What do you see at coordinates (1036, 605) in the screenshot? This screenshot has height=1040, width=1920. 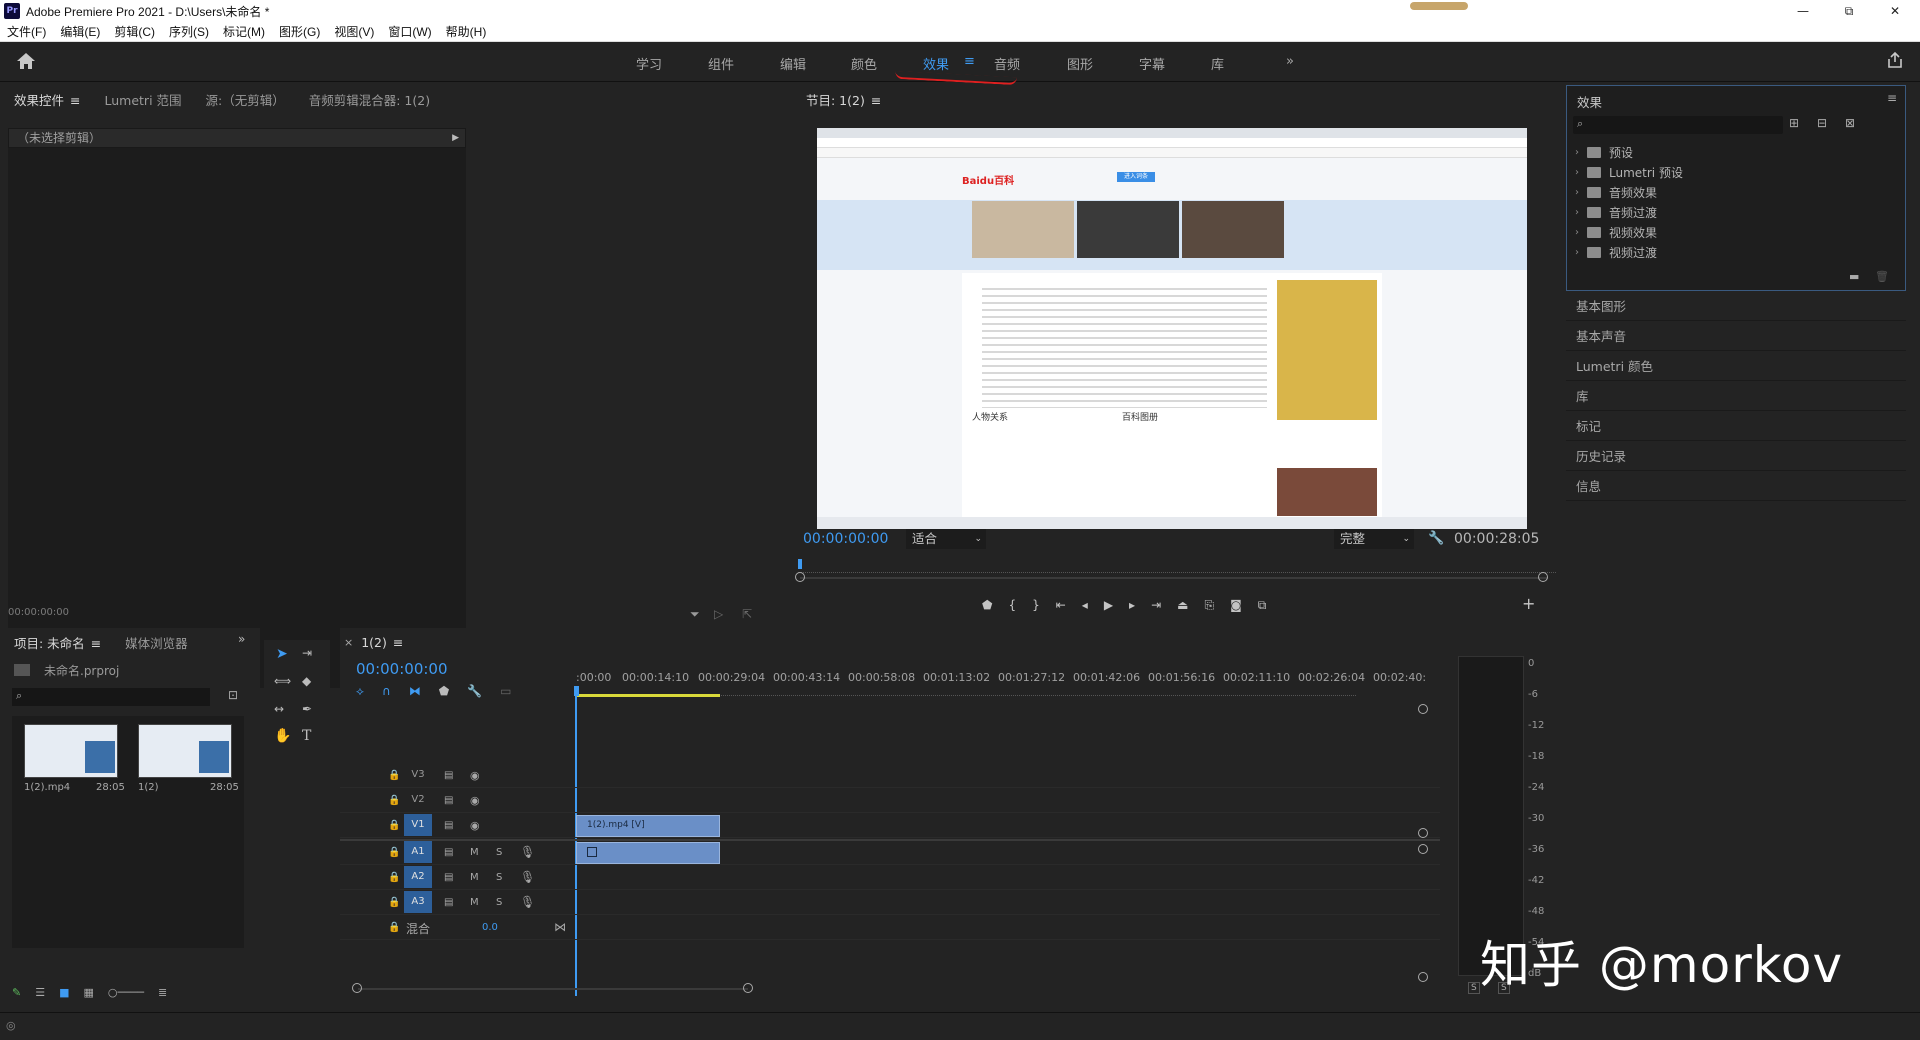 I see `mark-out-icon: }` at bounding box center [1036, 605].